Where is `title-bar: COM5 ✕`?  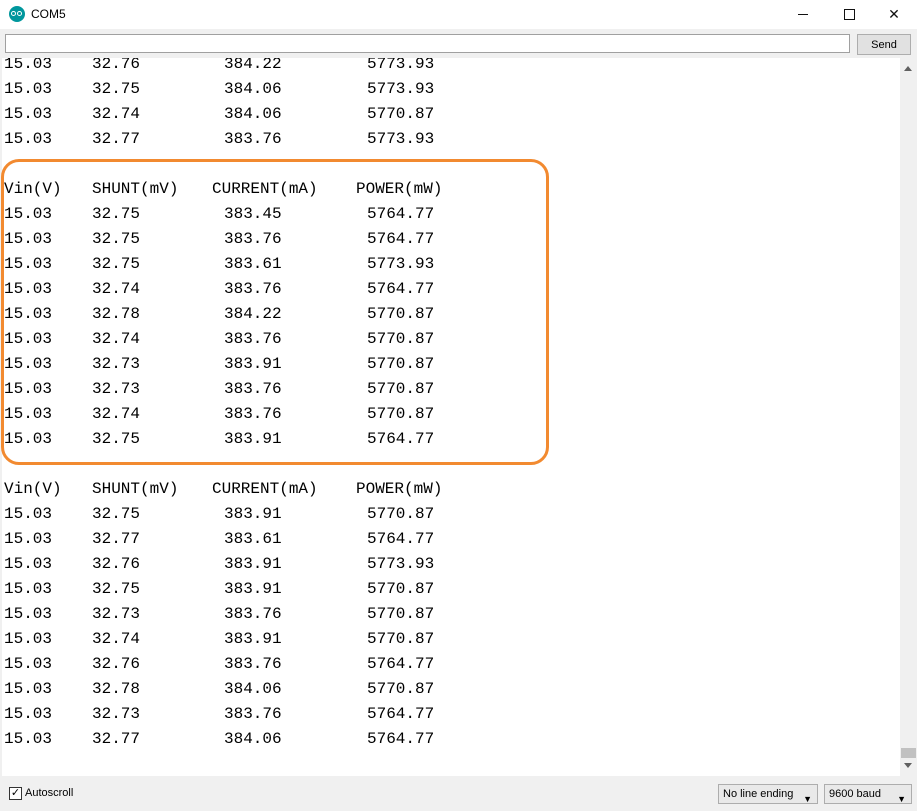
title-bar: COM5 ✕ is located at coordinates (458, 14).